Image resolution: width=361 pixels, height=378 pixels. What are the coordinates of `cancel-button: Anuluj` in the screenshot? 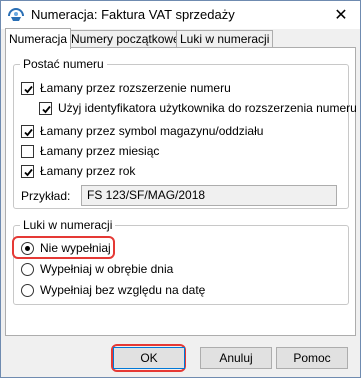 It's located at (236, 358).